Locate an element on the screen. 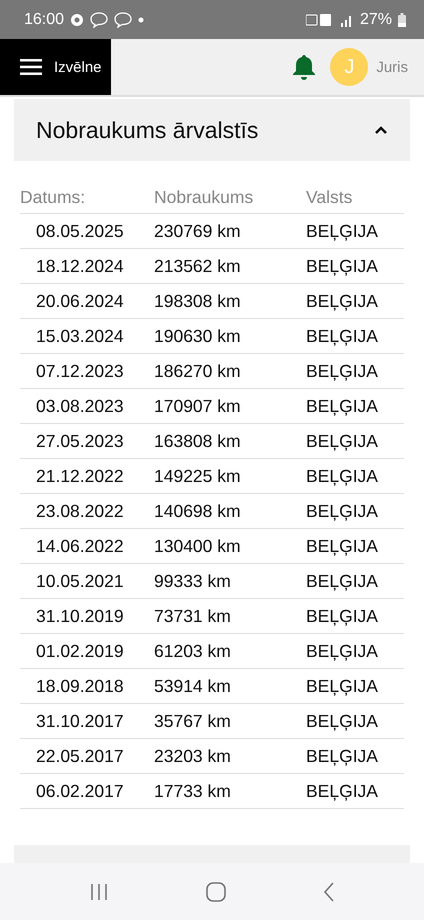  table-cell: 08.05.2025 is located at coordinates (87, 231).